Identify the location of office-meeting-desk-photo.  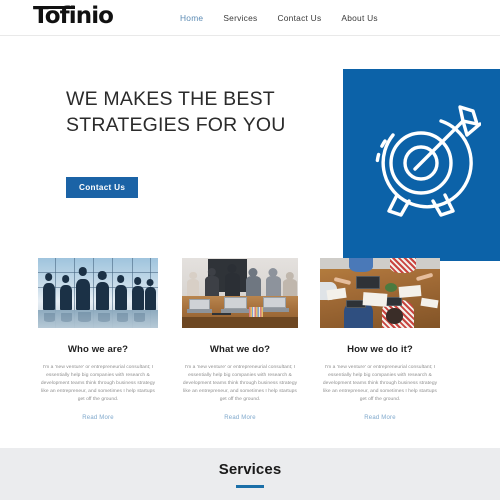
(240, 293).